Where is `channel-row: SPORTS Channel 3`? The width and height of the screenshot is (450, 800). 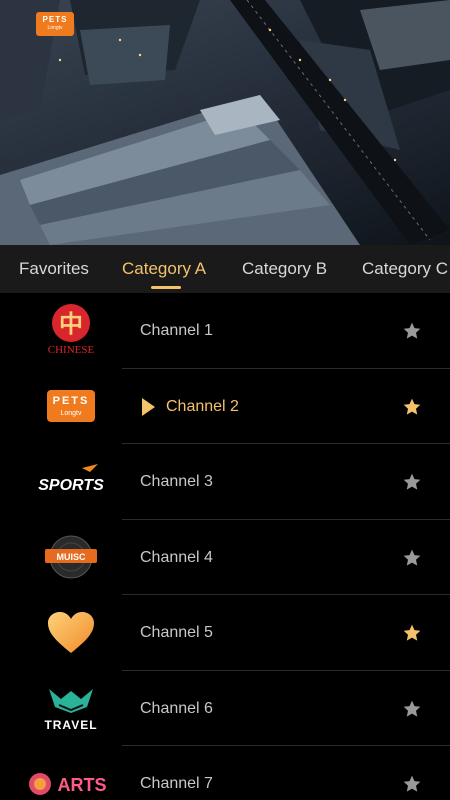 channel-row: SPORTS Channel 3 is located at coordinates (225, 482).